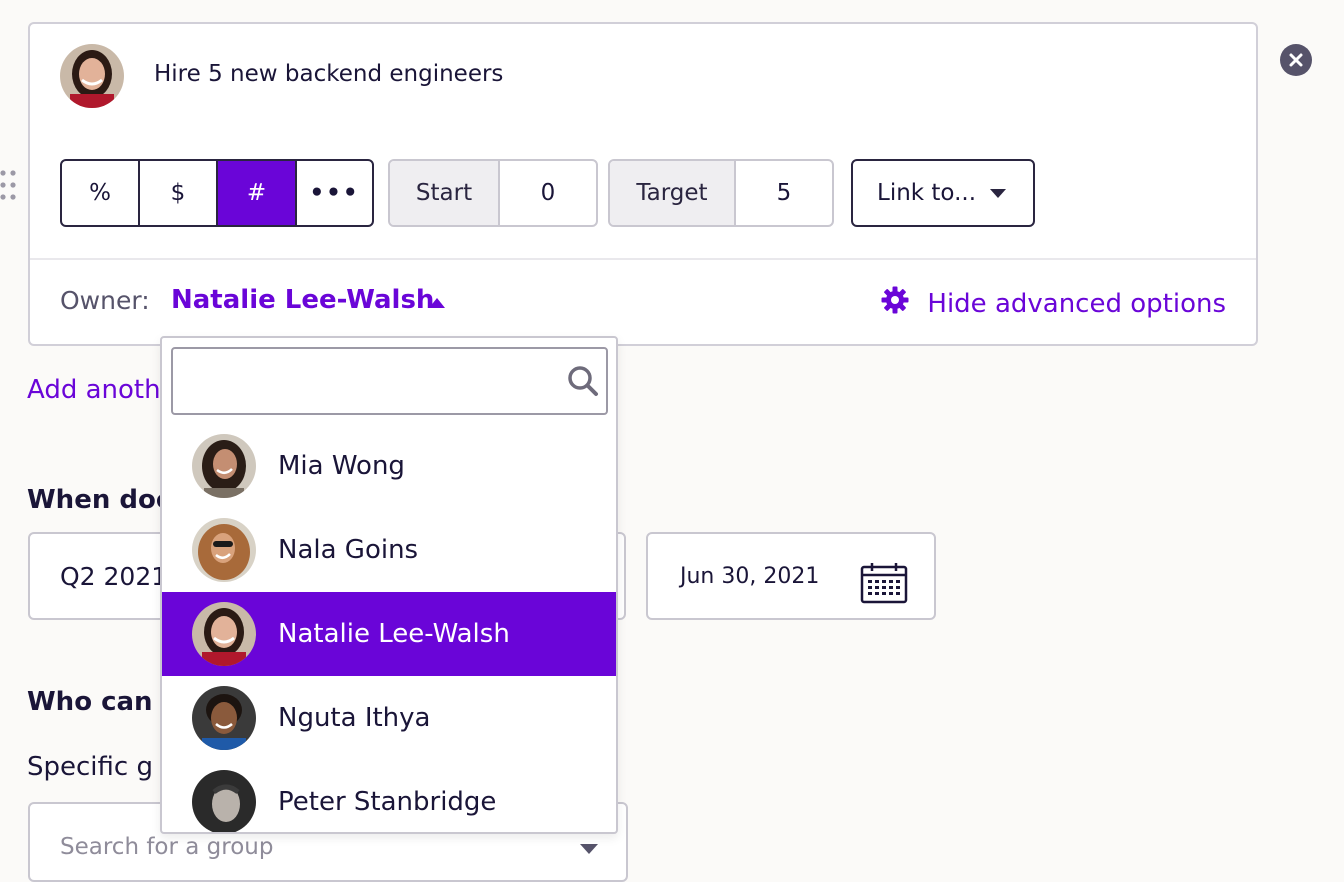 The width and height of the screenshot is (1344, 882). I want to click on calendar-icon, so click(884, 585).